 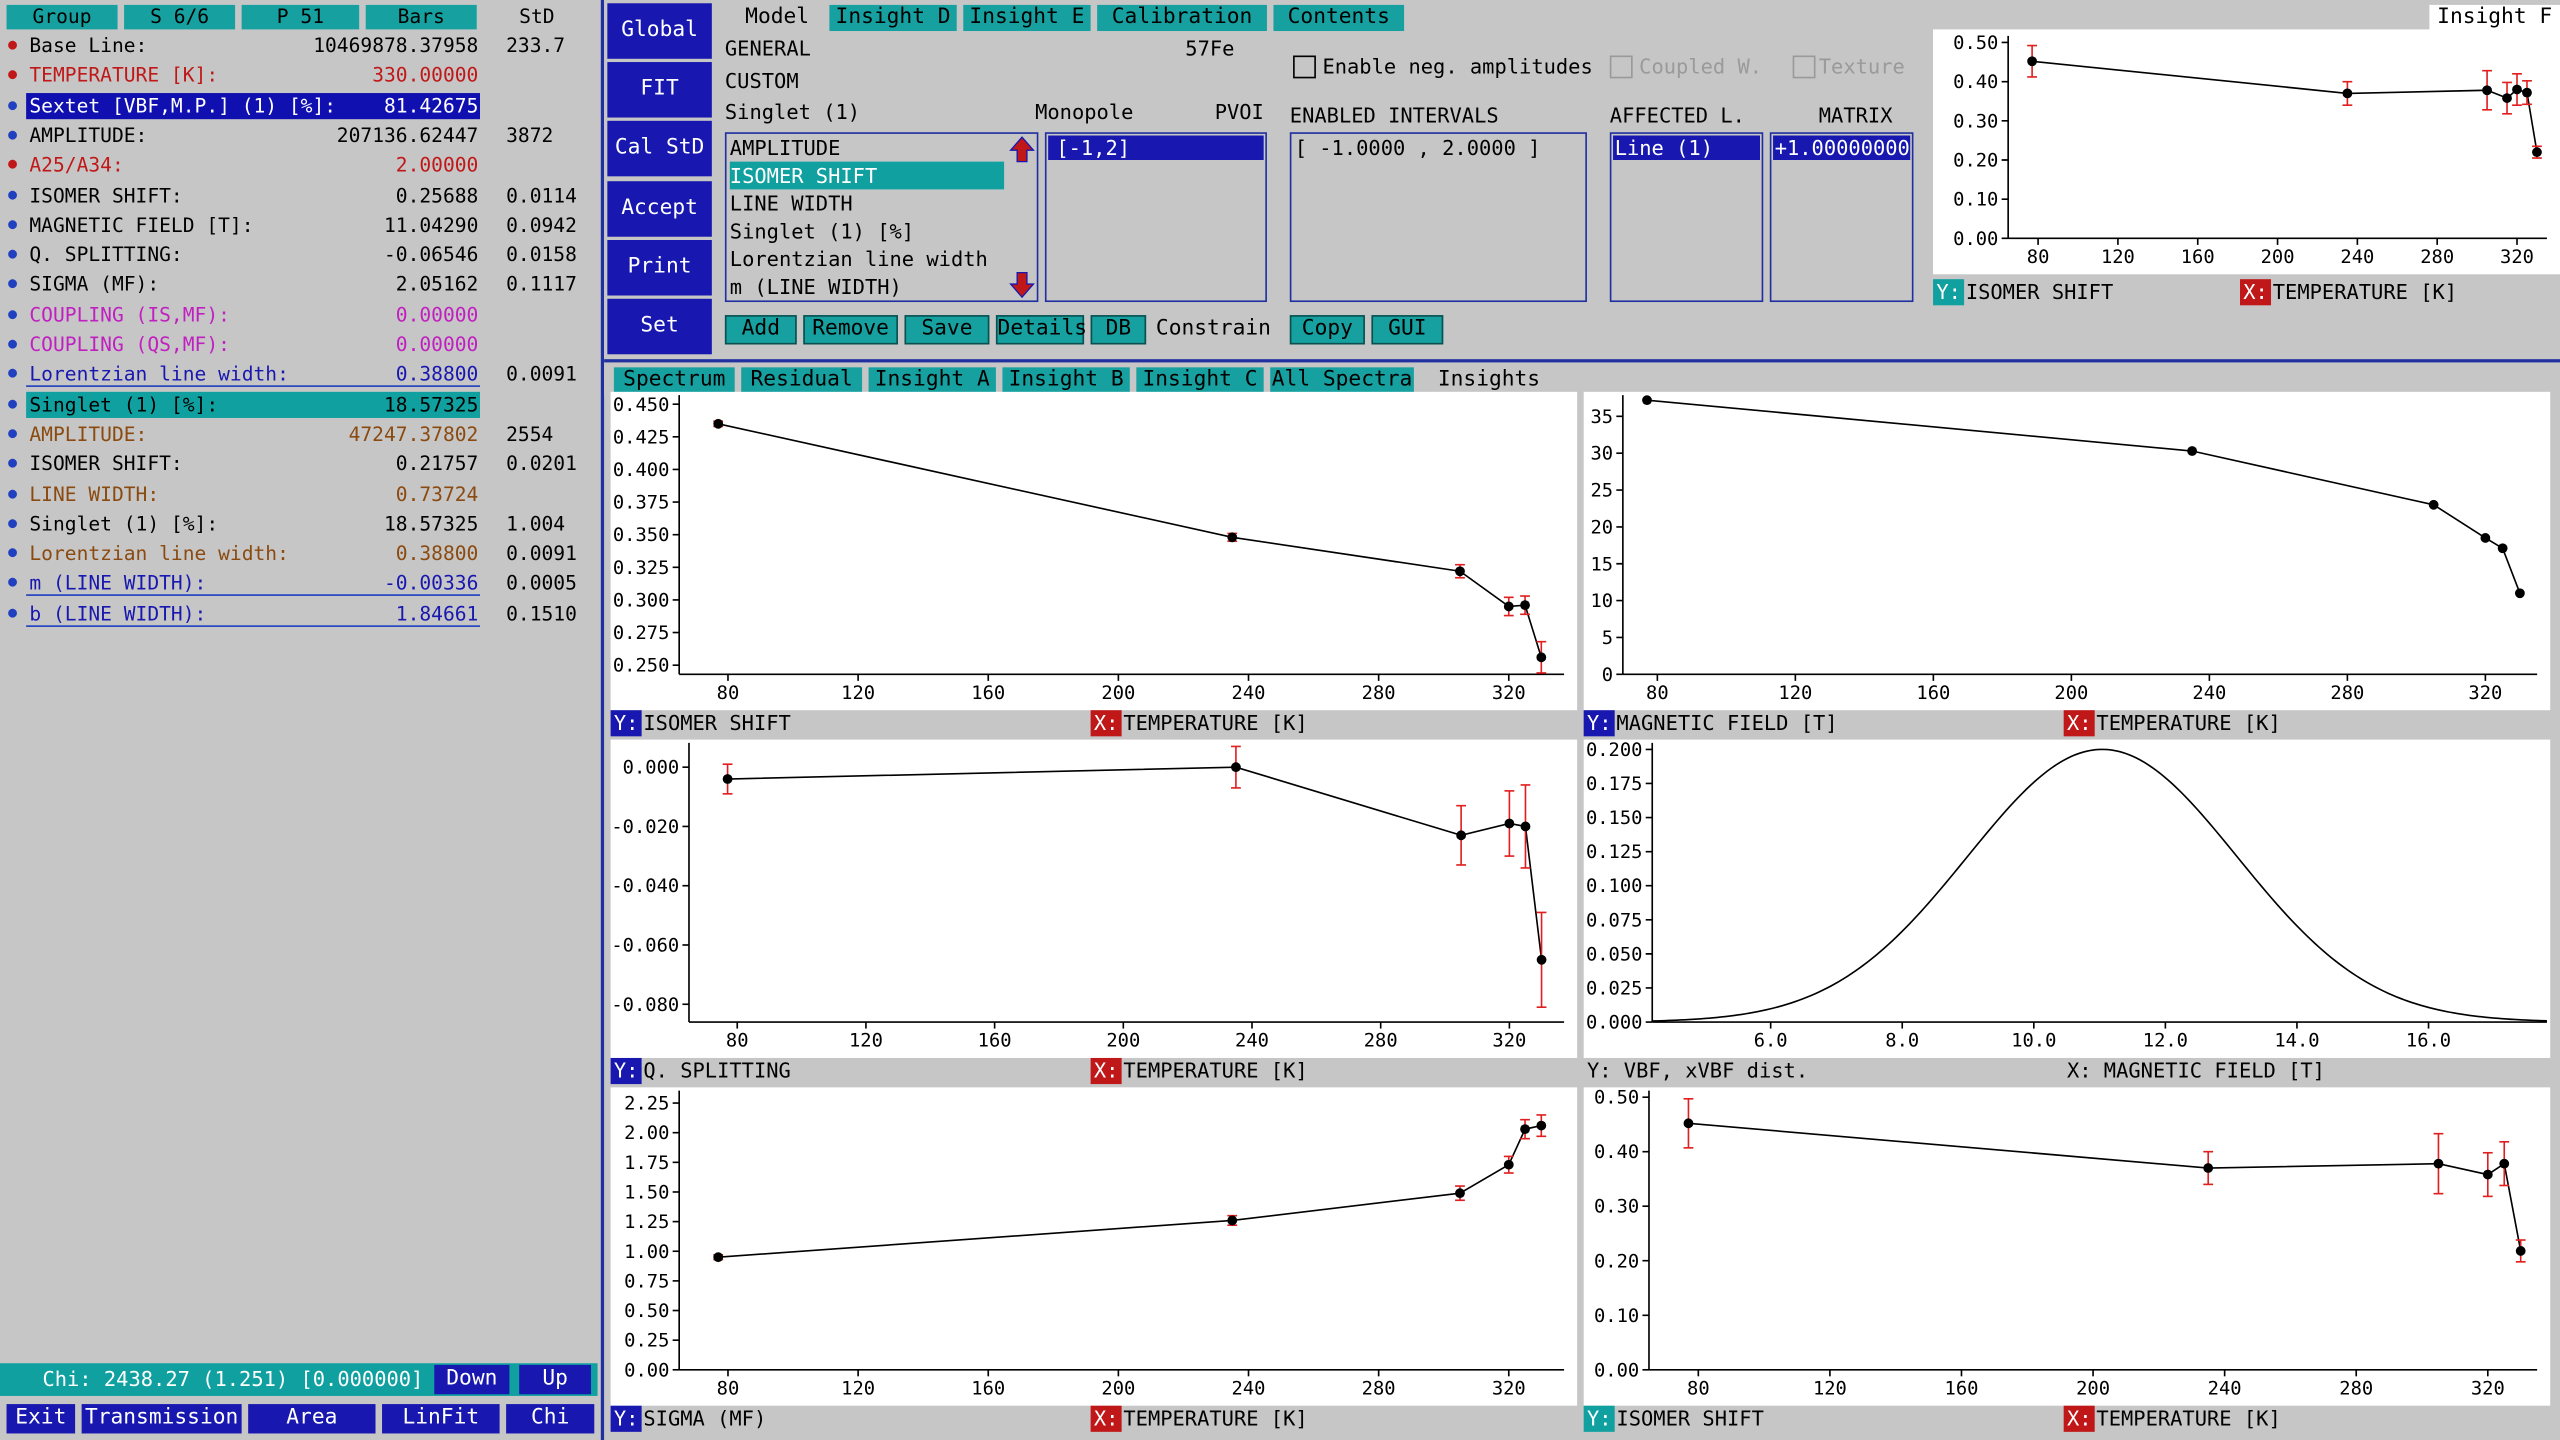 What do you see at coordinates (395, 45) in the screenshot?
I see `parameter-value: 10469878.37958` at bounding box center [395, 45].